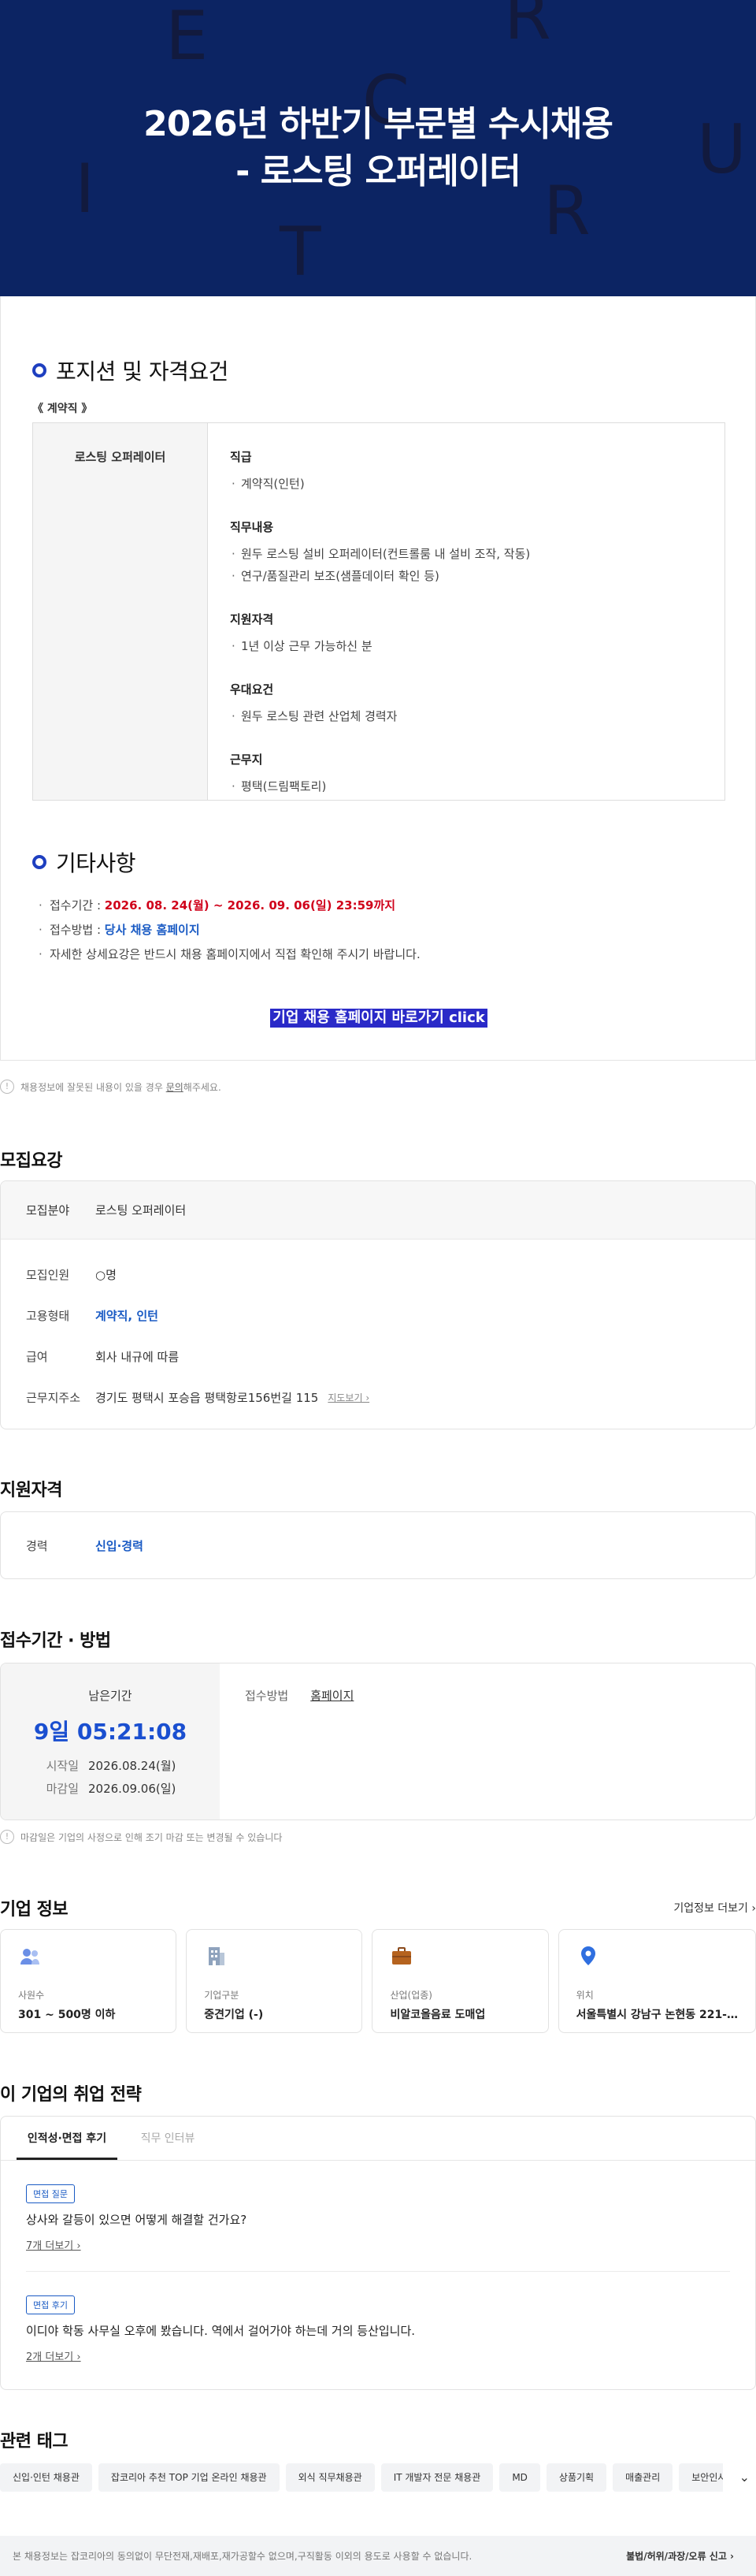 Image resolution: width=756 pixels, height=2576 pixels. What do you see at coordinates (174, 1087) in the screenshot?
I see `inquiry-link: 문의` at bounding box center [174, 1087].